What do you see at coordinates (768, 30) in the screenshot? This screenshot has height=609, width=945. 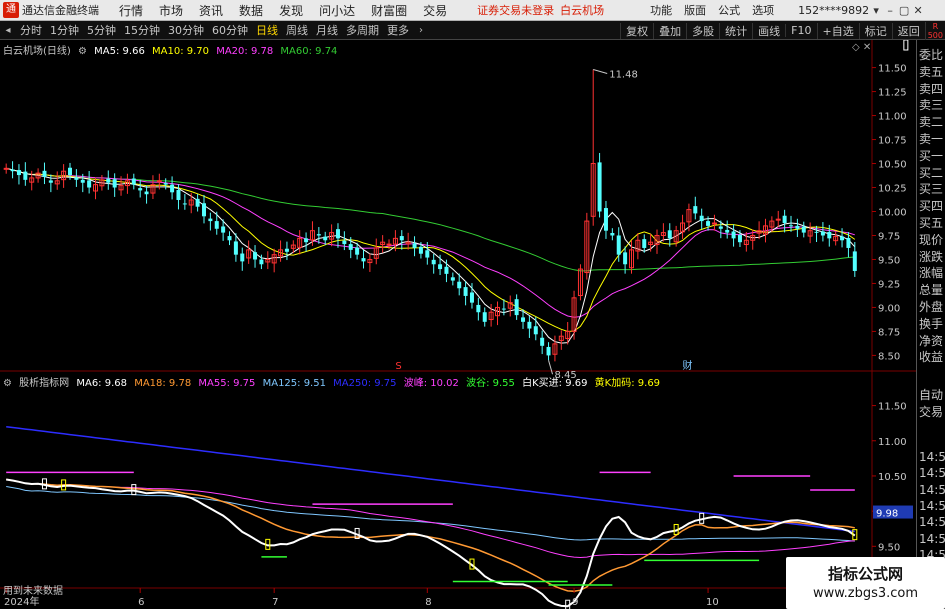 I see `tool-huaxian: 画线` at bounding box center [768, 30].